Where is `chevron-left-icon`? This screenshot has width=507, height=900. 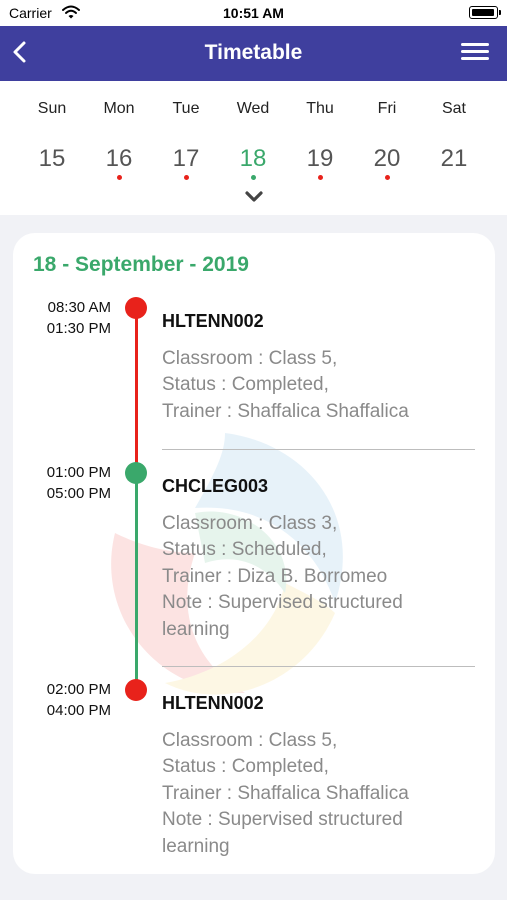
chevron-left-icon is located at coordinates (19, 52).